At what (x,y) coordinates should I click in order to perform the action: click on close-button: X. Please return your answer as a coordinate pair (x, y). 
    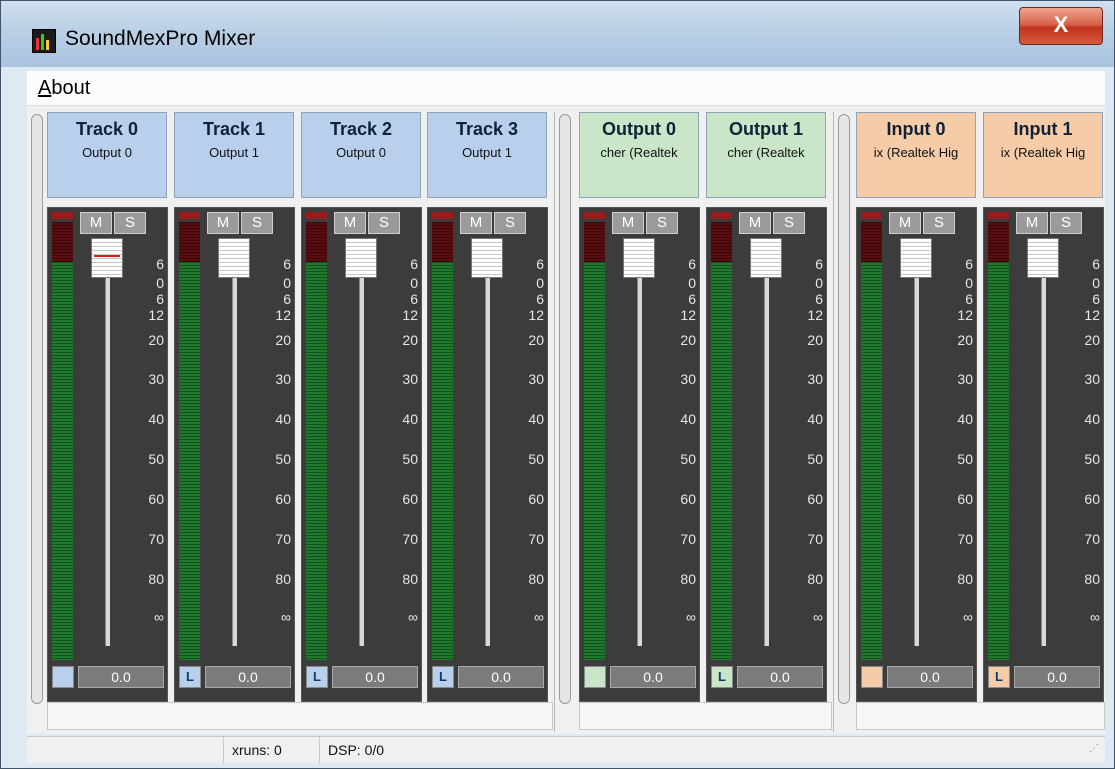
    Looking at the image, I should click on (1061, 26).